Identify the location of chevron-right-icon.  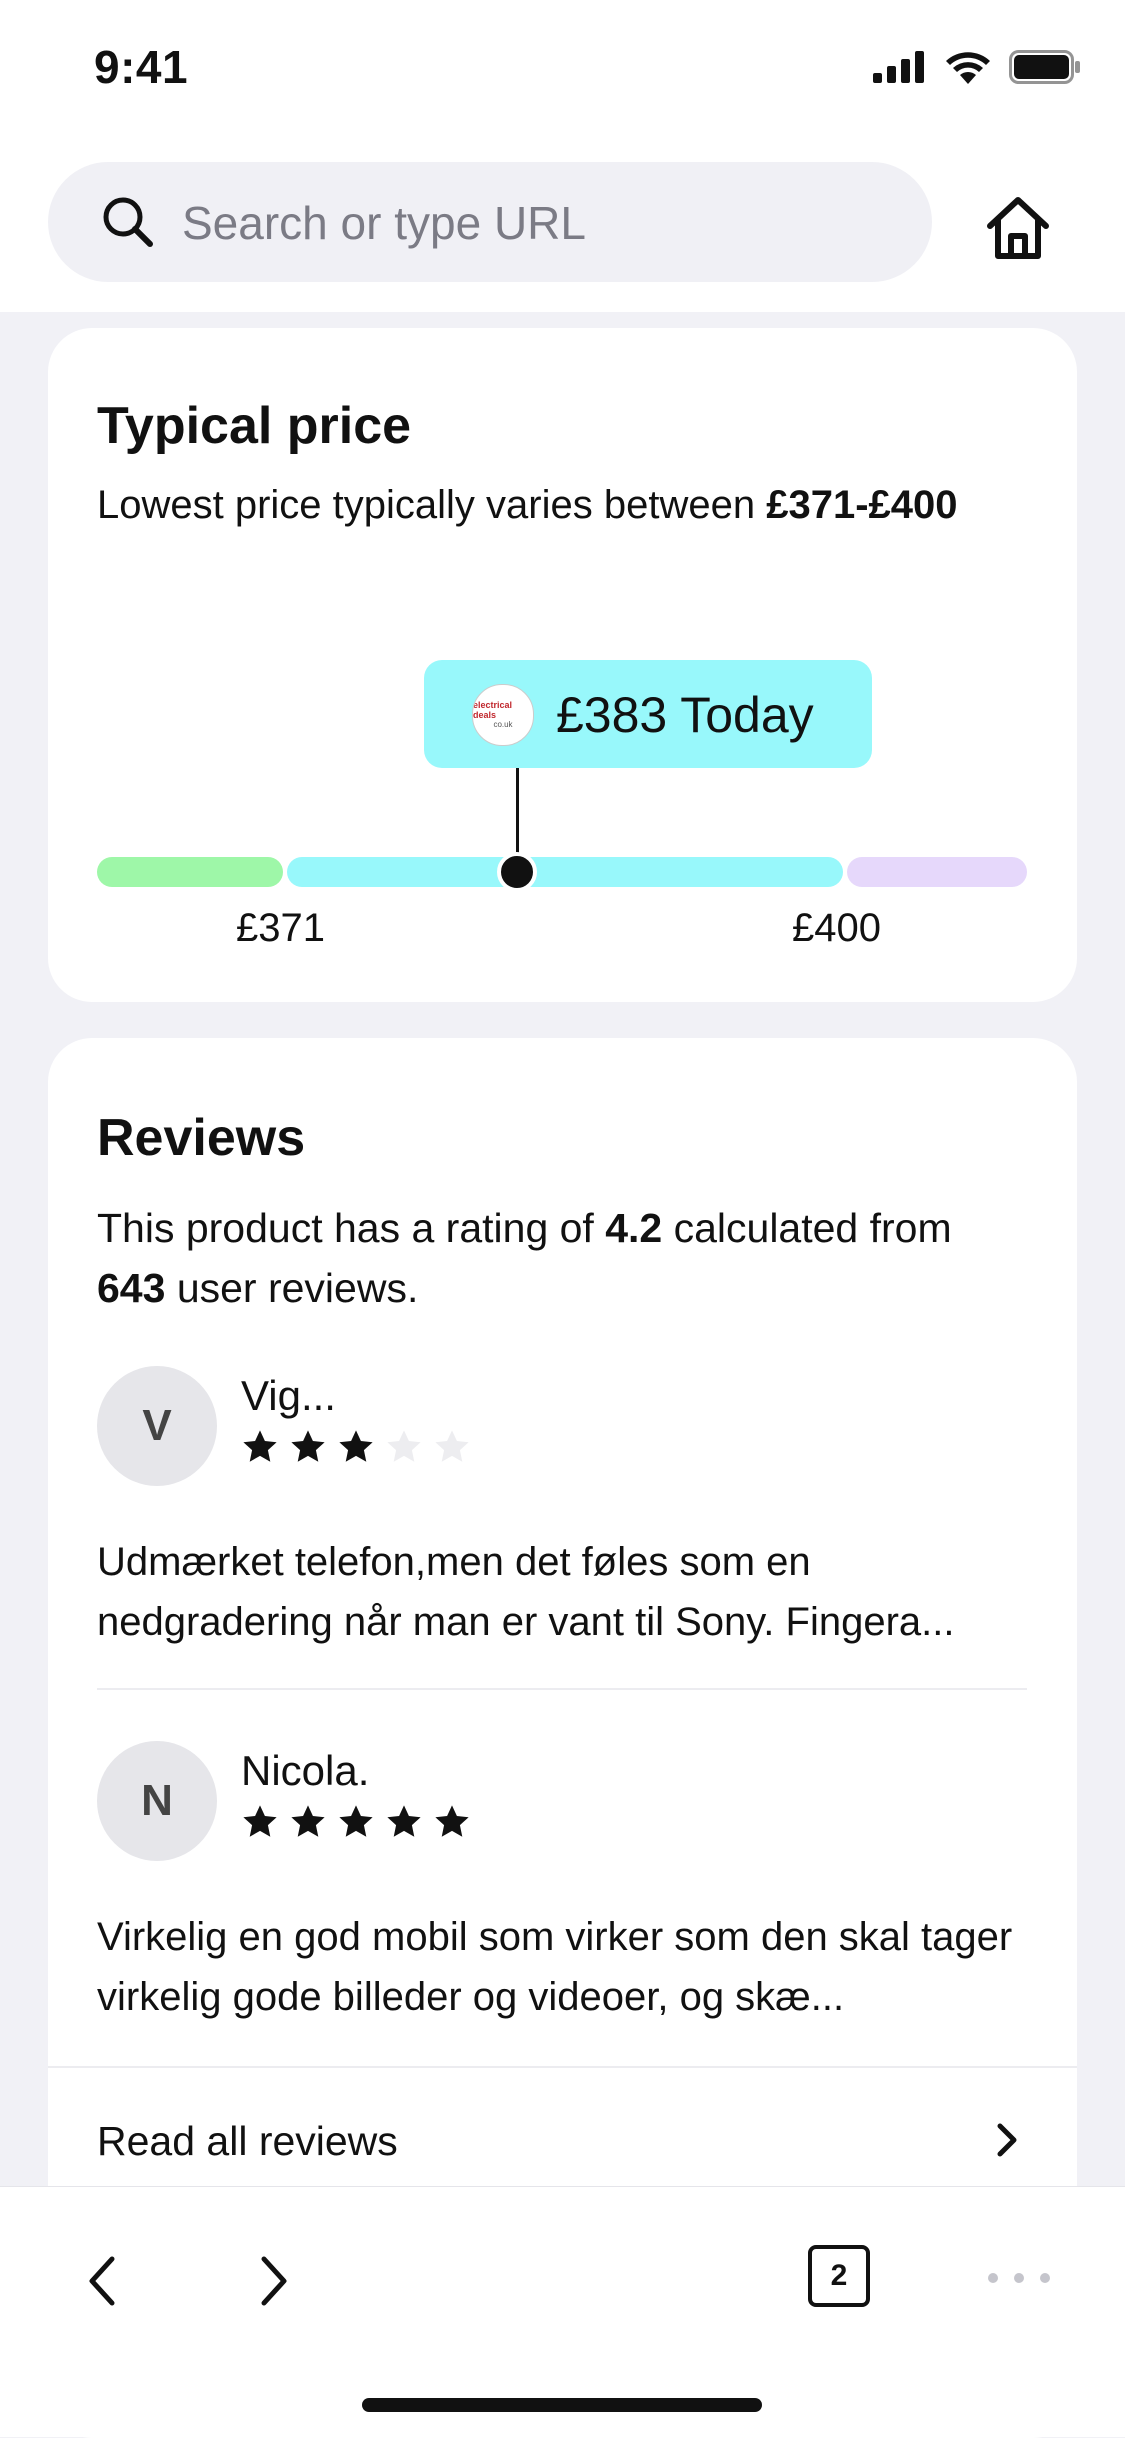
(1006, 2140).